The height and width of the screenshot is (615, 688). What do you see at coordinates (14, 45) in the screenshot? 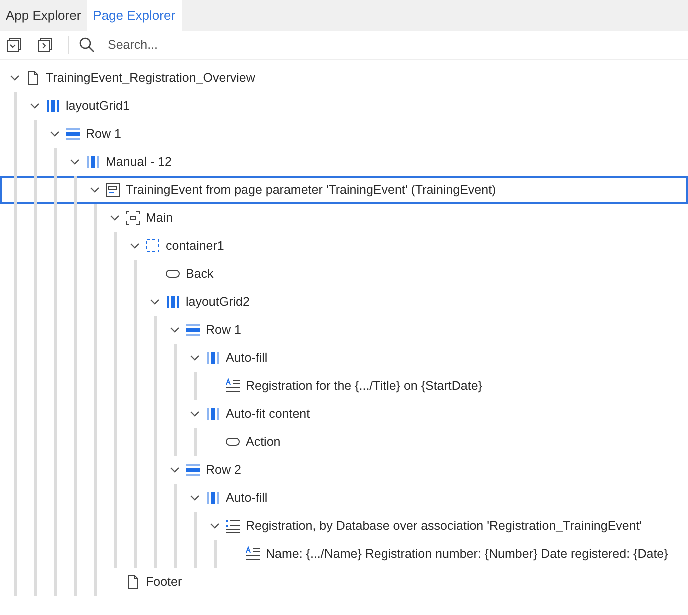
I see `collapse-all-icon` at bounding box center [14, 45].